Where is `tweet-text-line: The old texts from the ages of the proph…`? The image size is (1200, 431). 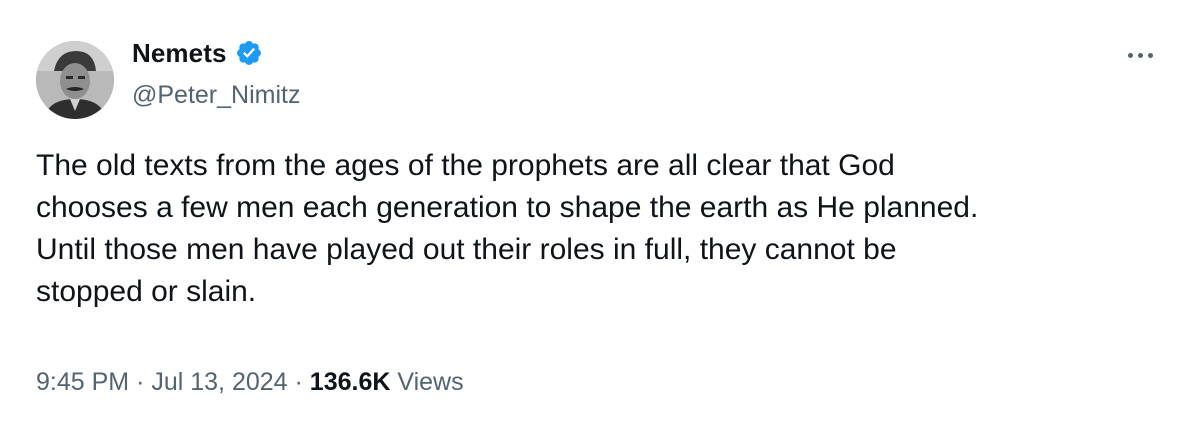 tweet-text-line: The old texts from the ages of the proph… is located at coordinates (465, 165).